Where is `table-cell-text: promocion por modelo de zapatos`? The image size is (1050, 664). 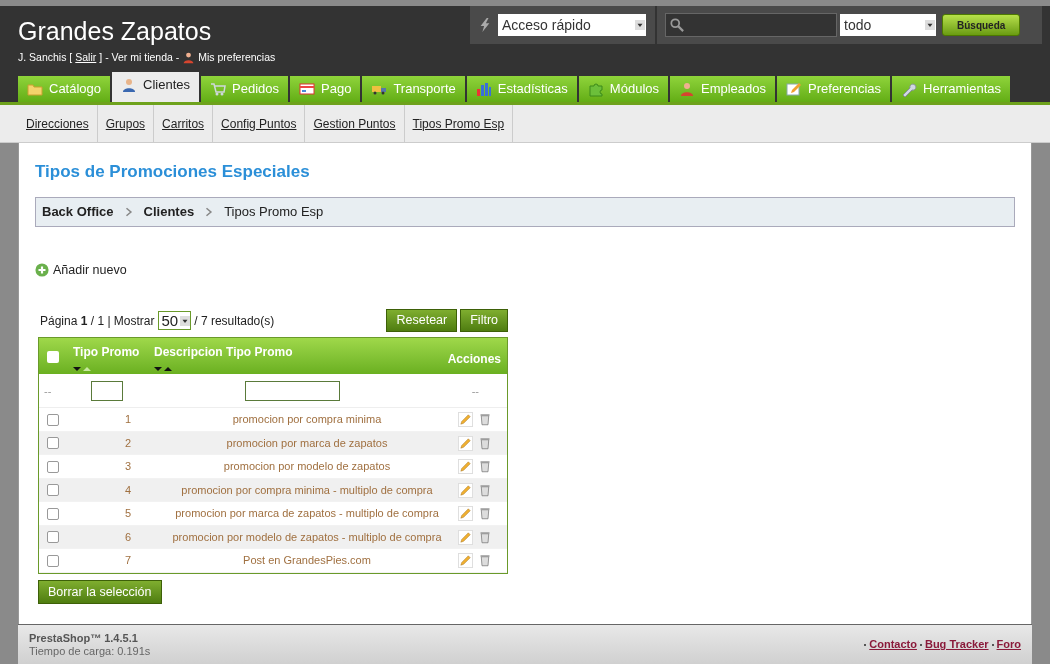 table-cell-text: promocion por modelo de zapatos is located at coordinates (307, 467).